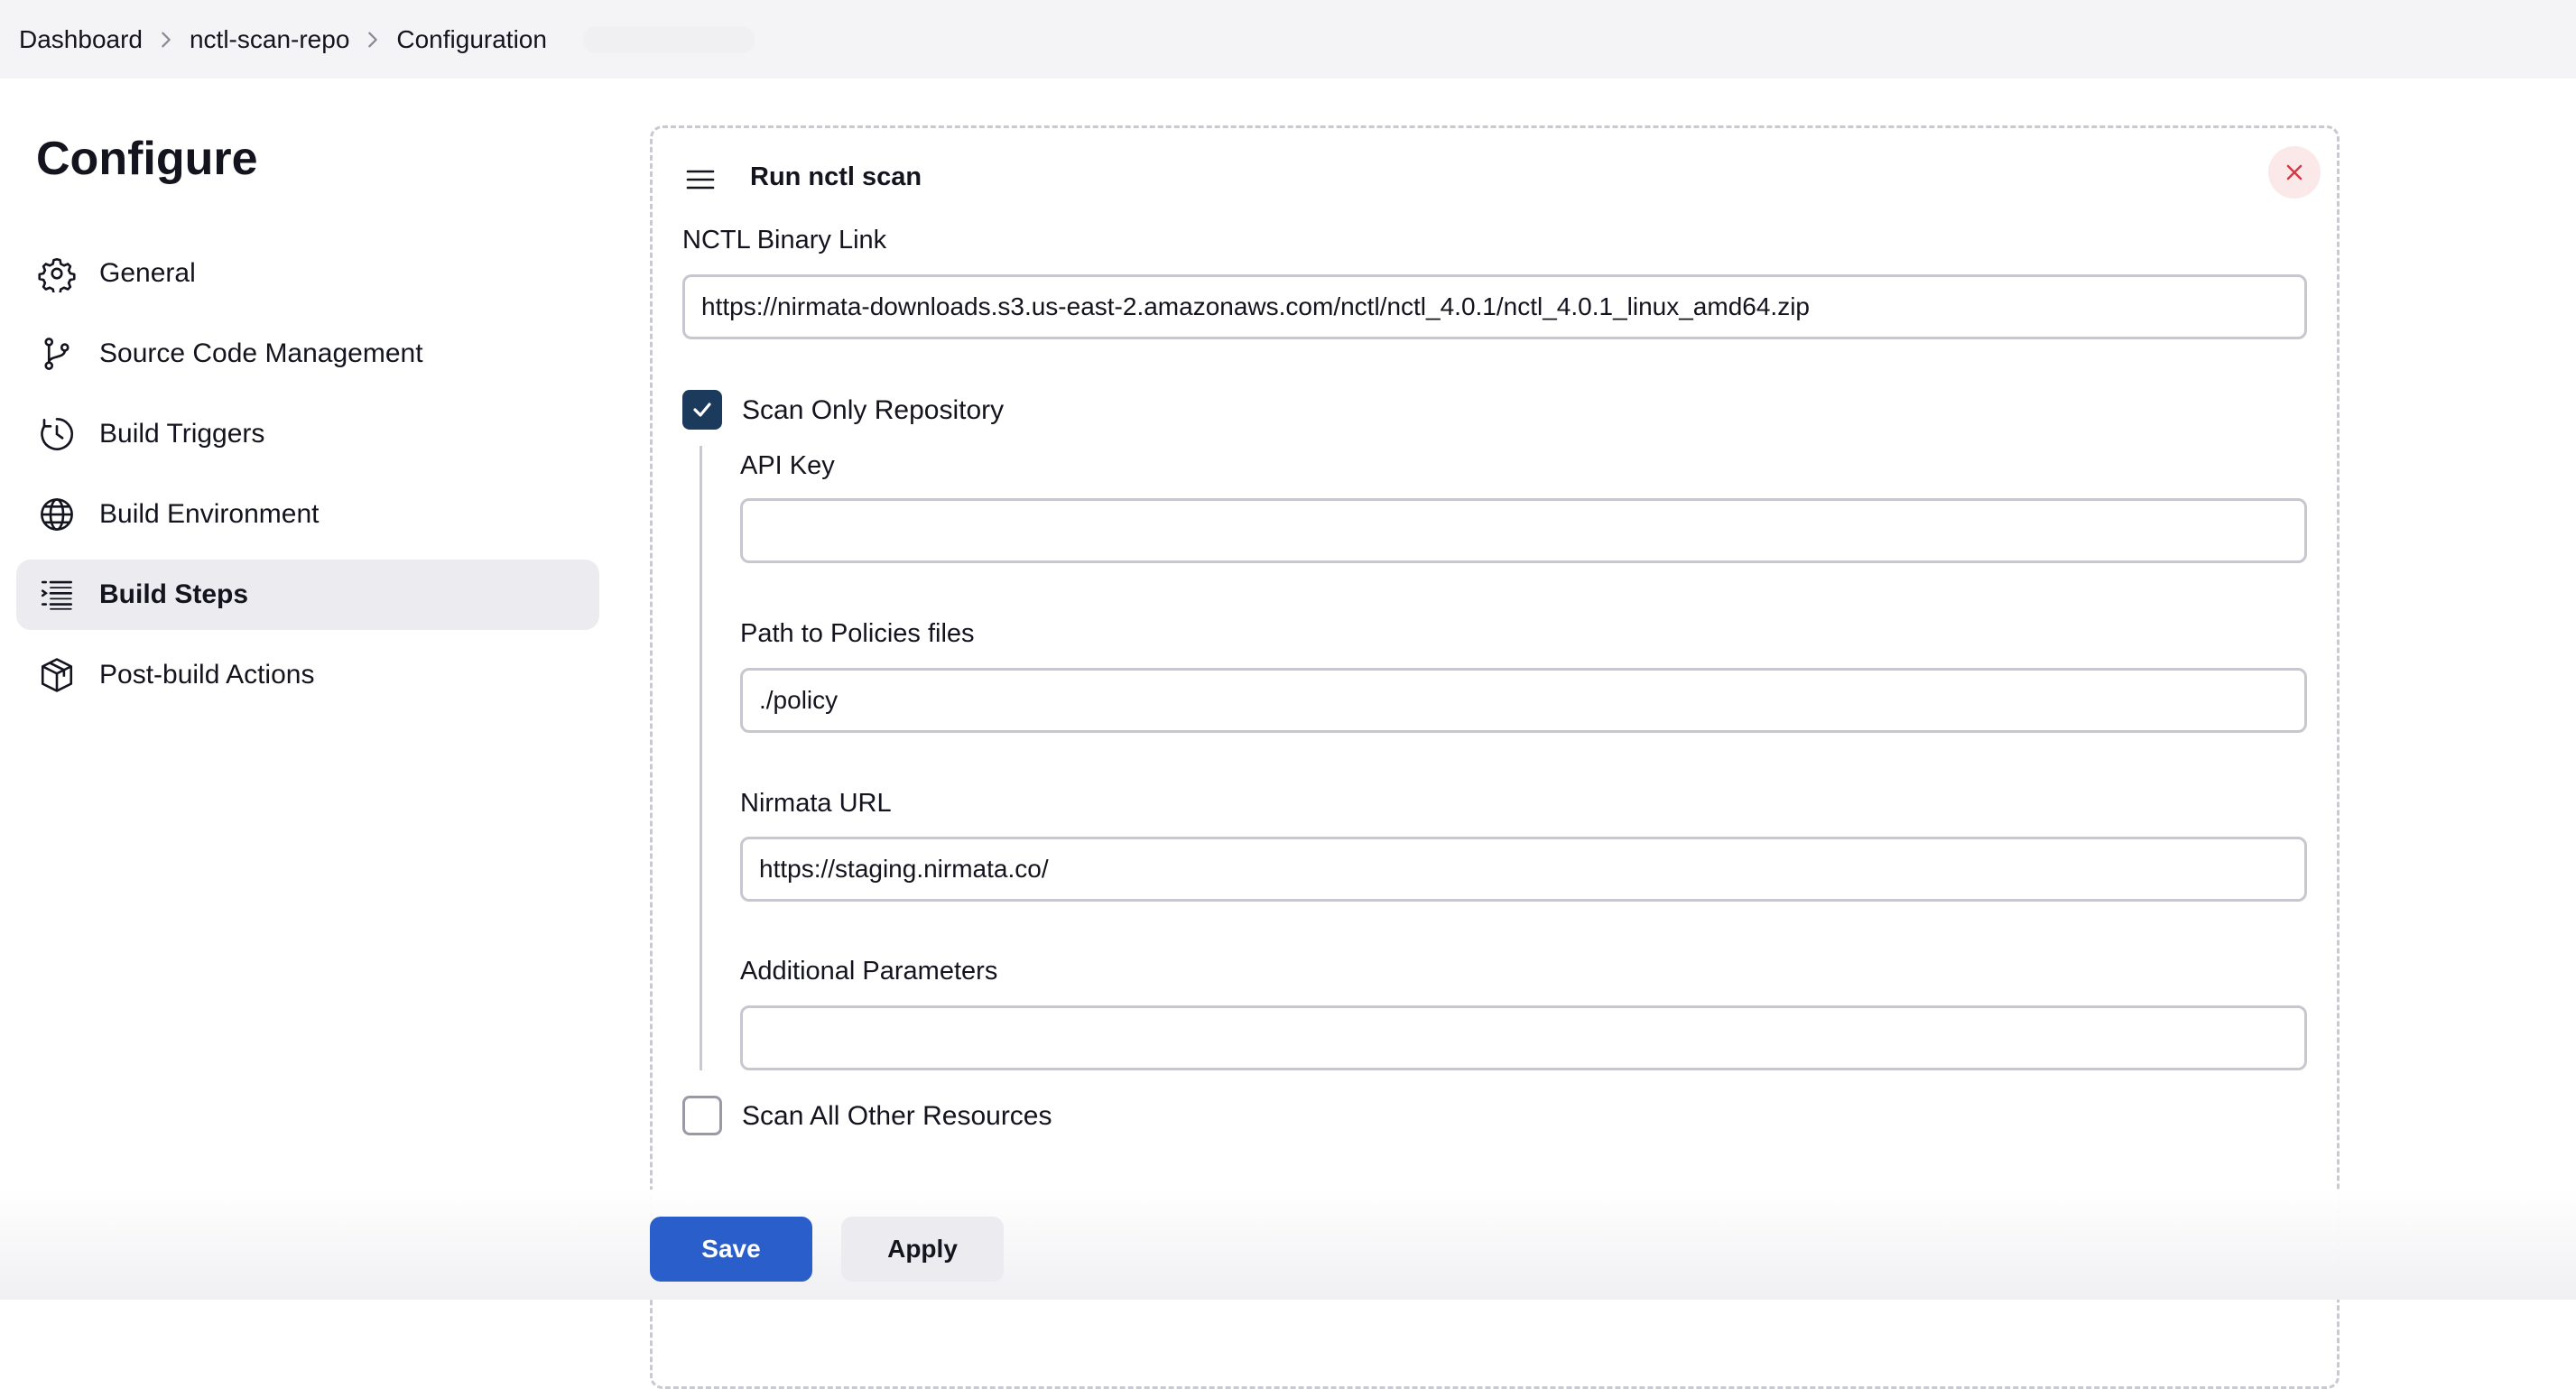  What do you see at coordinates (57, 514) in the screenshot?
I see `globe-icon` at bounding box center [57, 514].